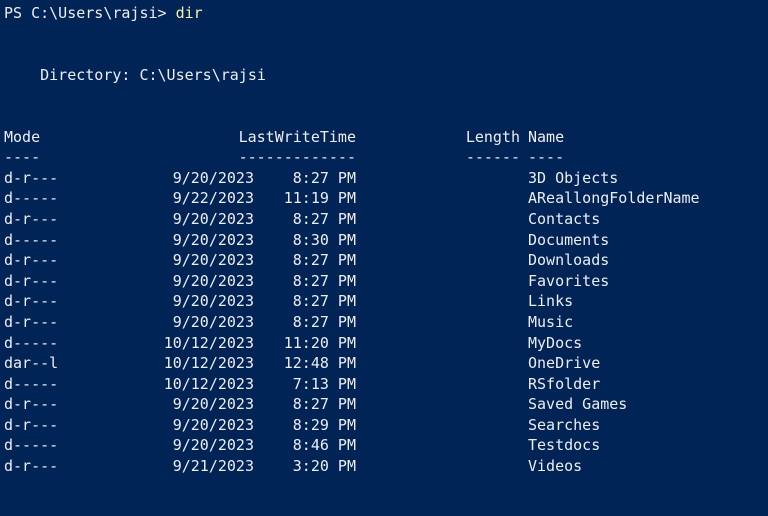 The image size is (768, 516). Describe the element at coordinates (189, 13) in the screenshot. I see `command-text: dir` at that location.